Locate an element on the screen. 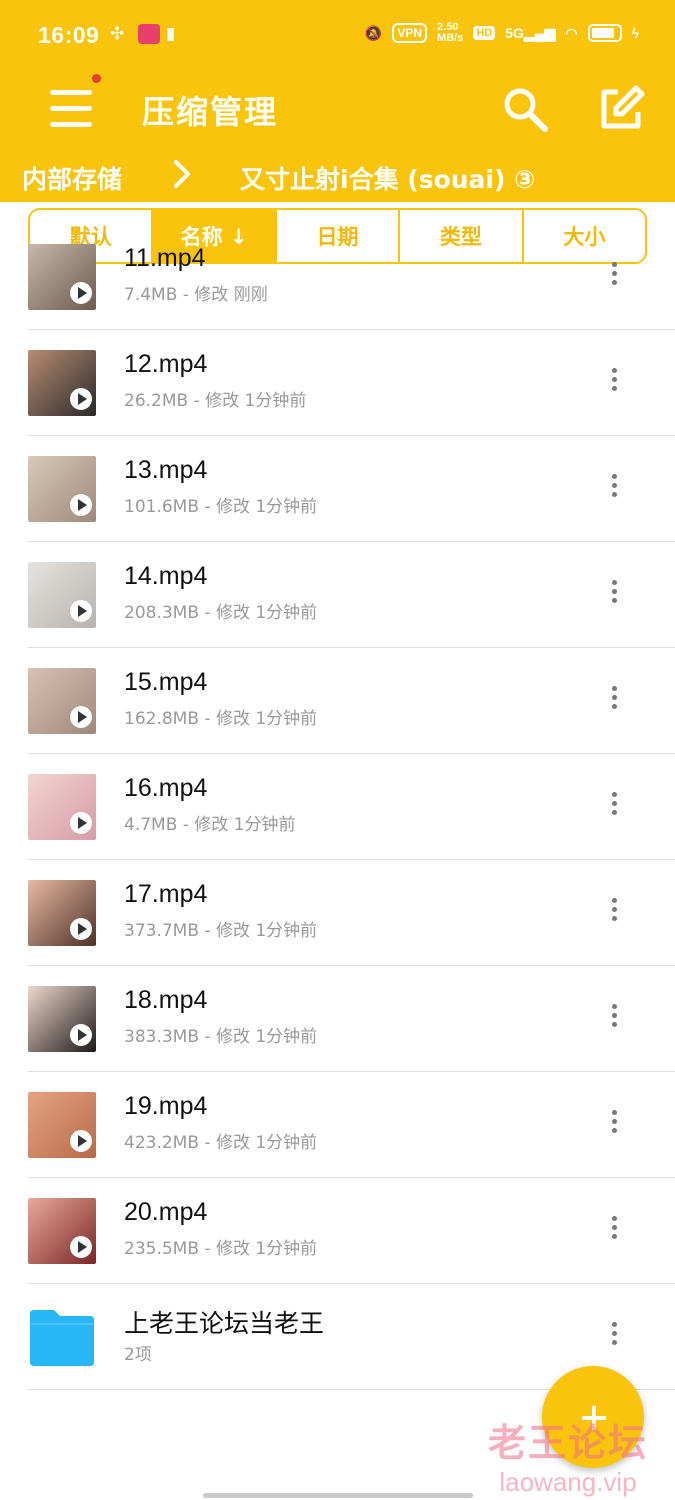 The image size is (675, 1500). search-icon is located at coordinates (525, 109).